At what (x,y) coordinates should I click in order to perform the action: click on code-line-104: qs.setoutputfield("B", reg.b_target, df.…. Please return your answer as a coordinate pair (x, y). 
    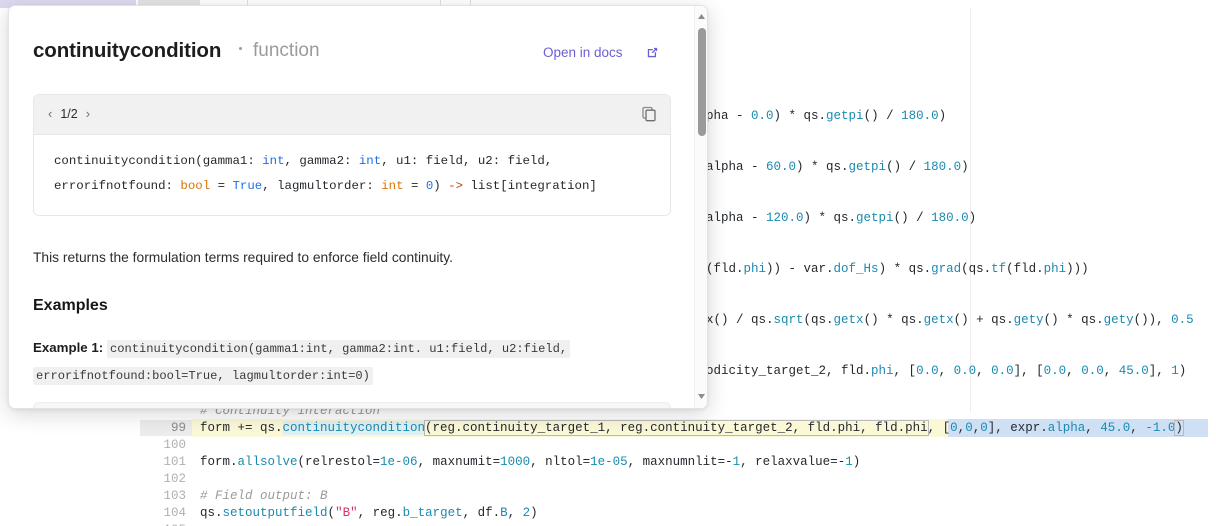
    Looking at the image, I should click on (369, 513).